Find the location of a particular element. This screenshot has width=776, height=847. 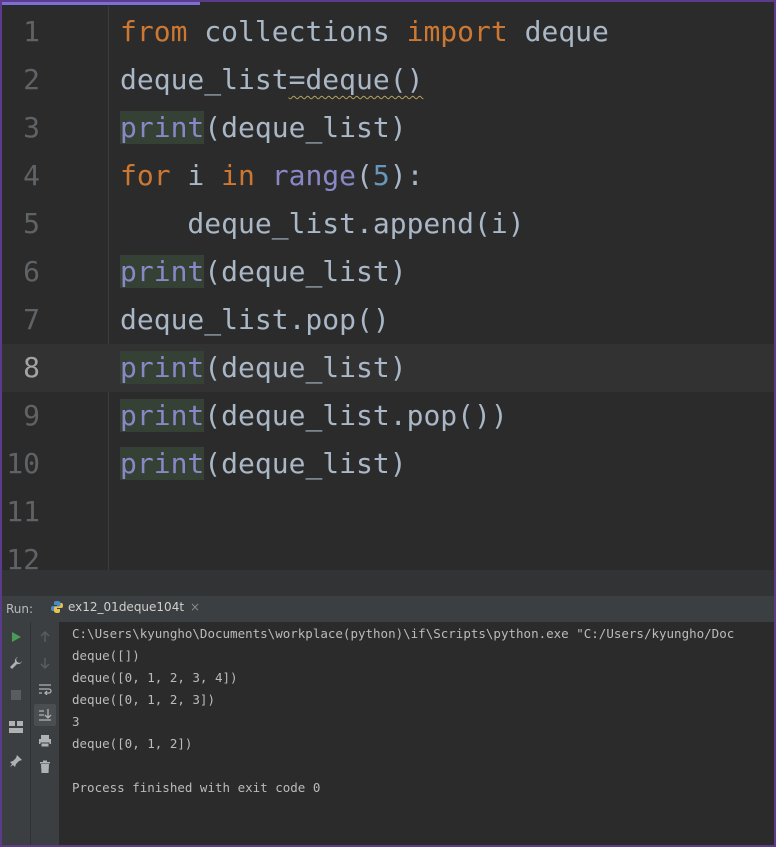

number-literal: 5 is located at coordinates (381, 175).